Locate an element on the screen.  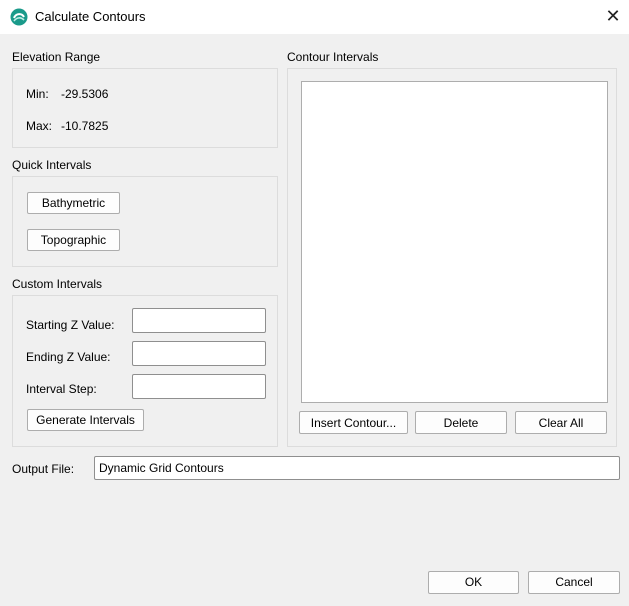
close-button: ✕ is located at coordinates (613, 16).